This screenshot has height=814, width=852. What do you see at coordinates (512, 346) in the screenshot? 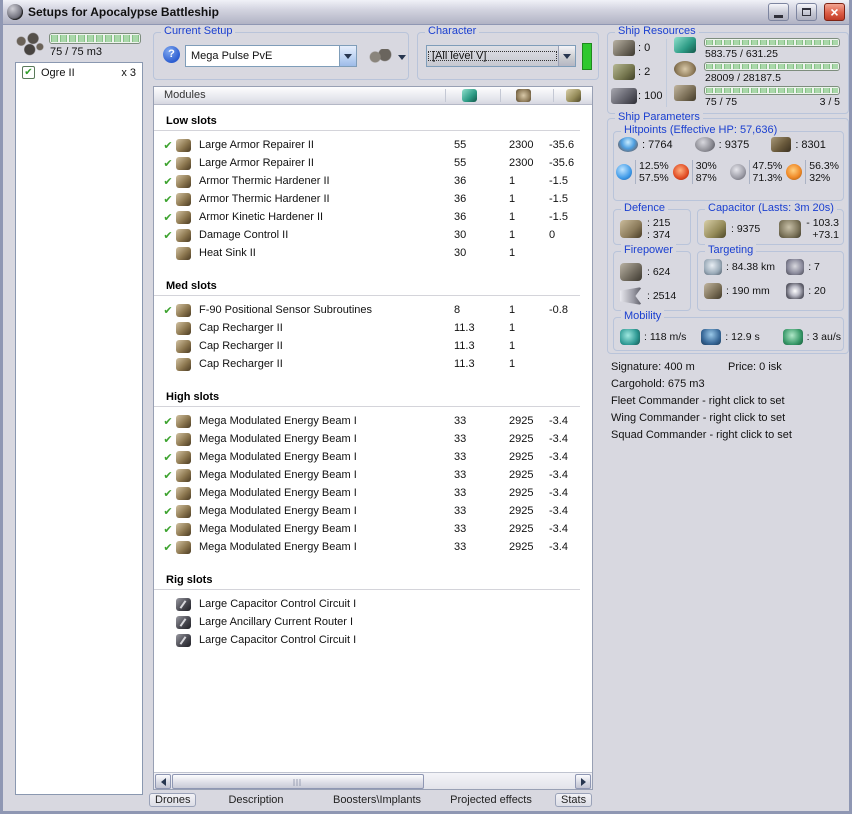
I see `module-powergrid: 1` at bounding box center [512, 346].